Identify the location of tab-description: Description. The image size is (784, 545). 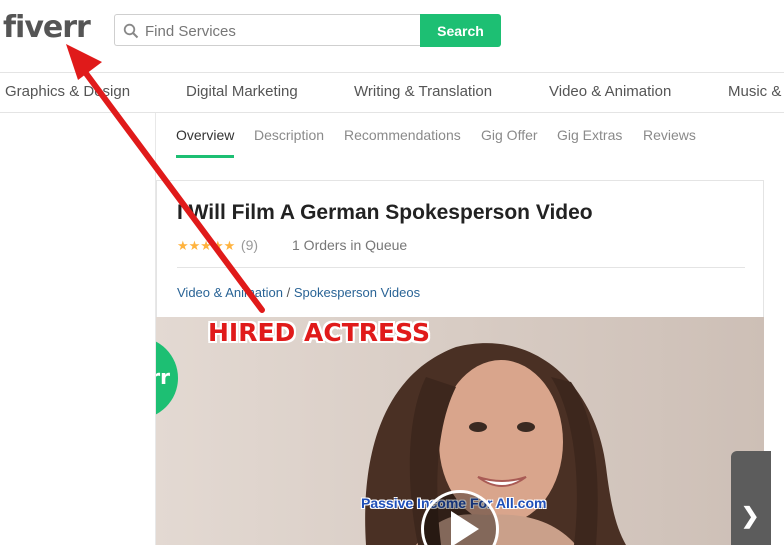
(289, 135).